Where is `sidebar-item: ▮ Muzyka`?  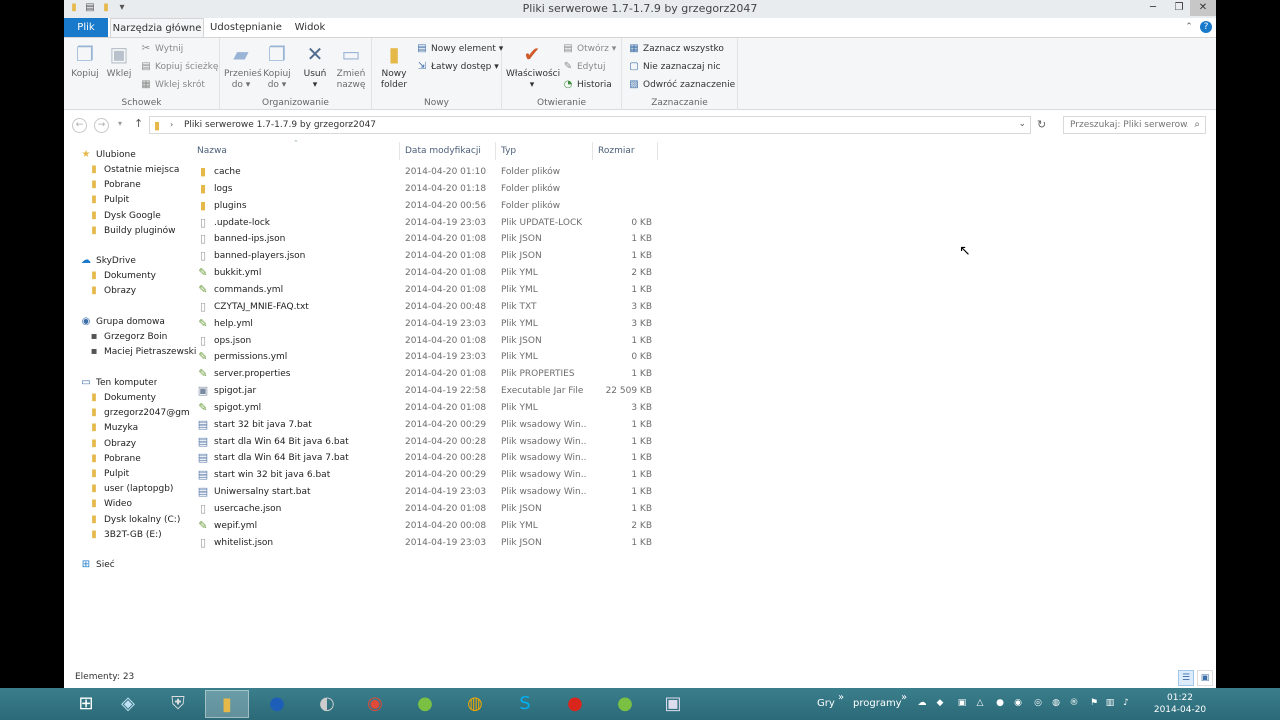 sidebar-item: ▮ Muzyka is located at coordinates (113, 428).